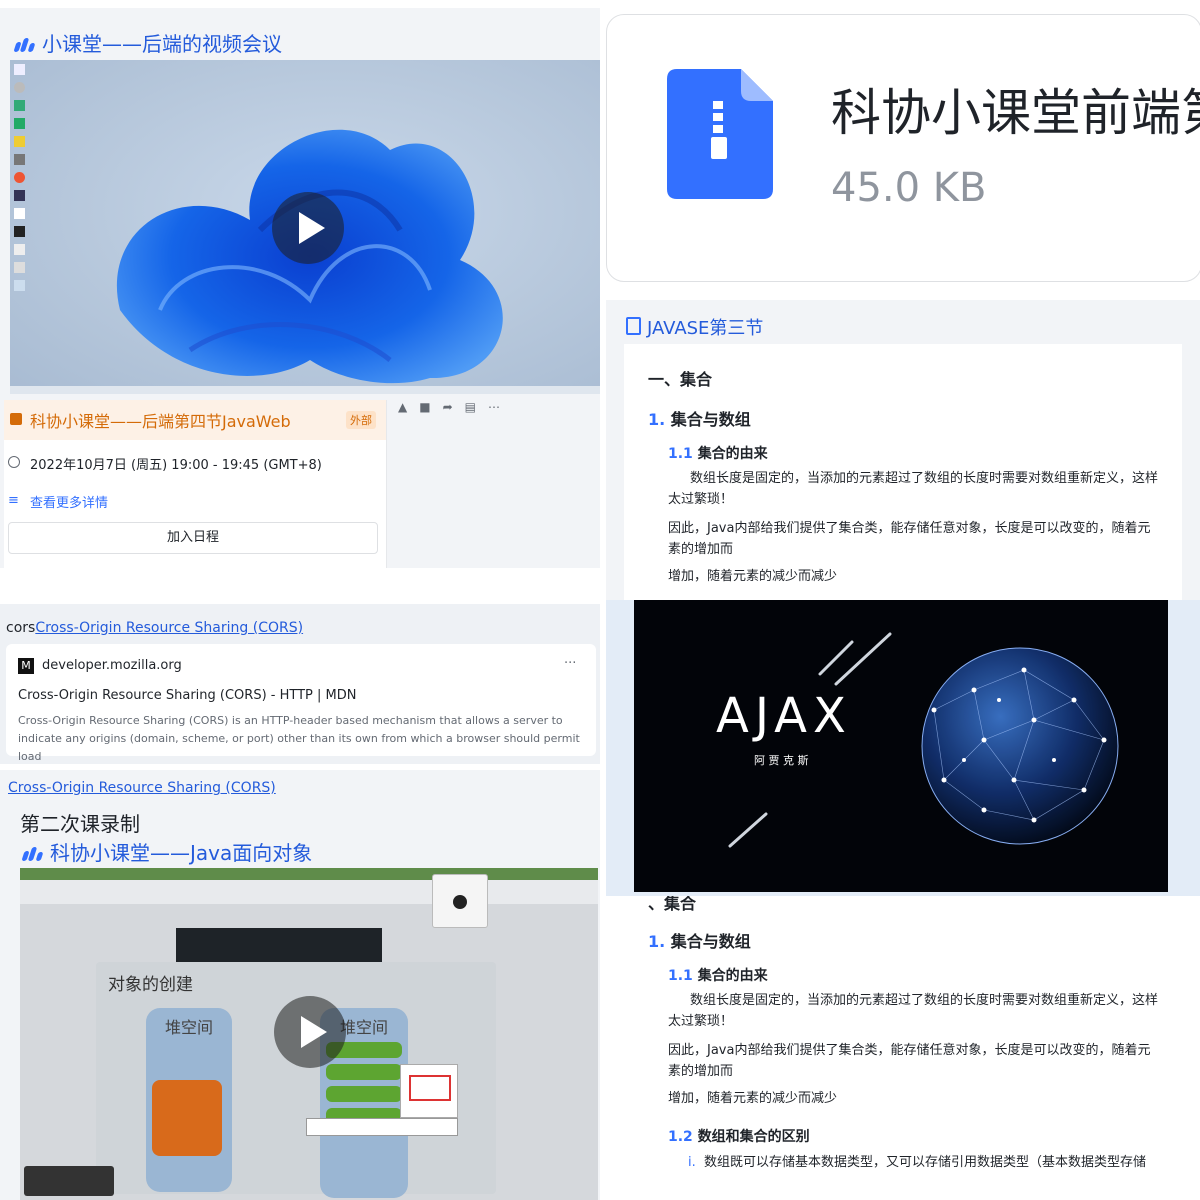 This screenshot has width=1200, height=1200. What do you see at coordinates (361, 420) in the screenshot?
I see `external-badge: 外部` at bounding box center [361, 420].